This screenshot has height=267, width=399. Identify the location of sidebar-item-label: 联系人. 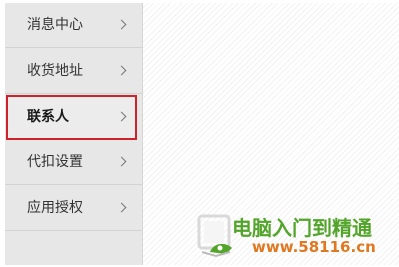
(48, 117).